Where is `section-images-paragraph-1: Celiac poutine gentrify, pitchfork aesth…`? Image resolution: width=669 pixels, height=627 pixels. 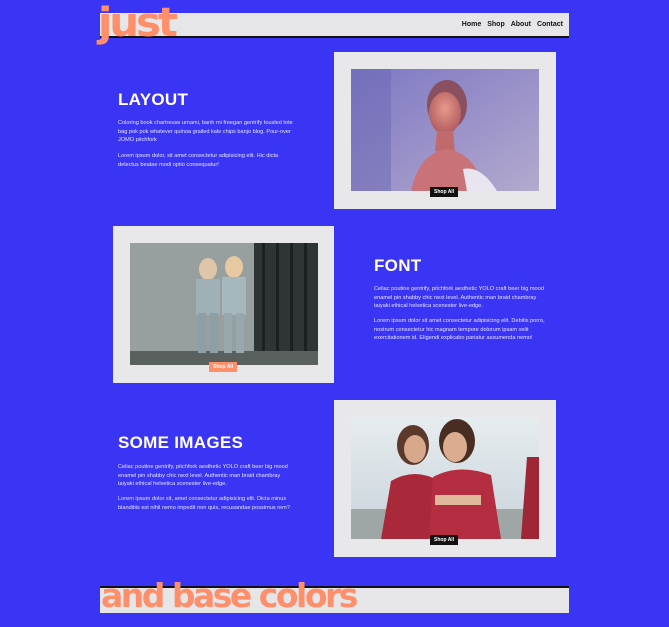 section-images-paragraph-1: Celiac poutine gentrify, pitchfork aesth… is located at coordinates (203, 475).